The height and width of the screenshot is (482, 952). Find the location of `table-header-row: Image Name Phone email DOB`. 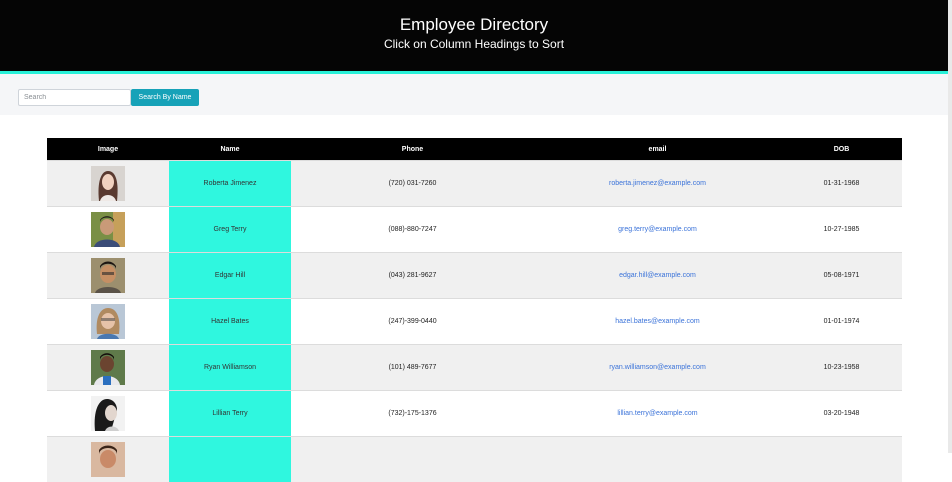

table-header-row: Image Name Phone email DOB is located at coordinates (474, 149).